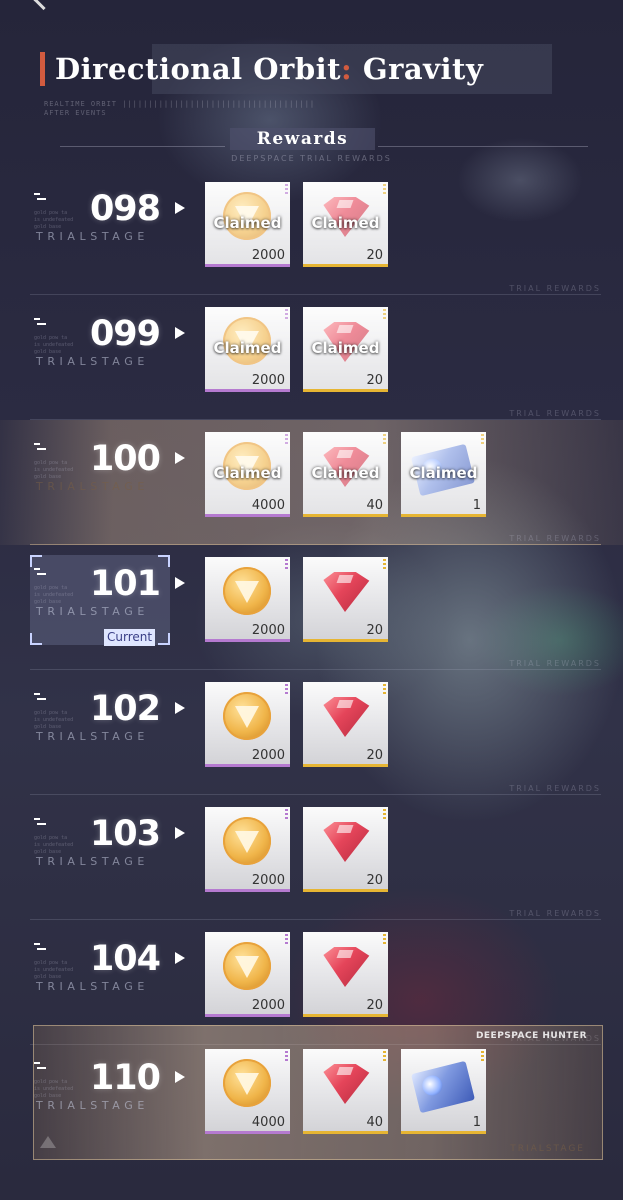  Describe the element at coordinates (476, 505) in the screenshot. I see `item-quantity: 1` at that location.